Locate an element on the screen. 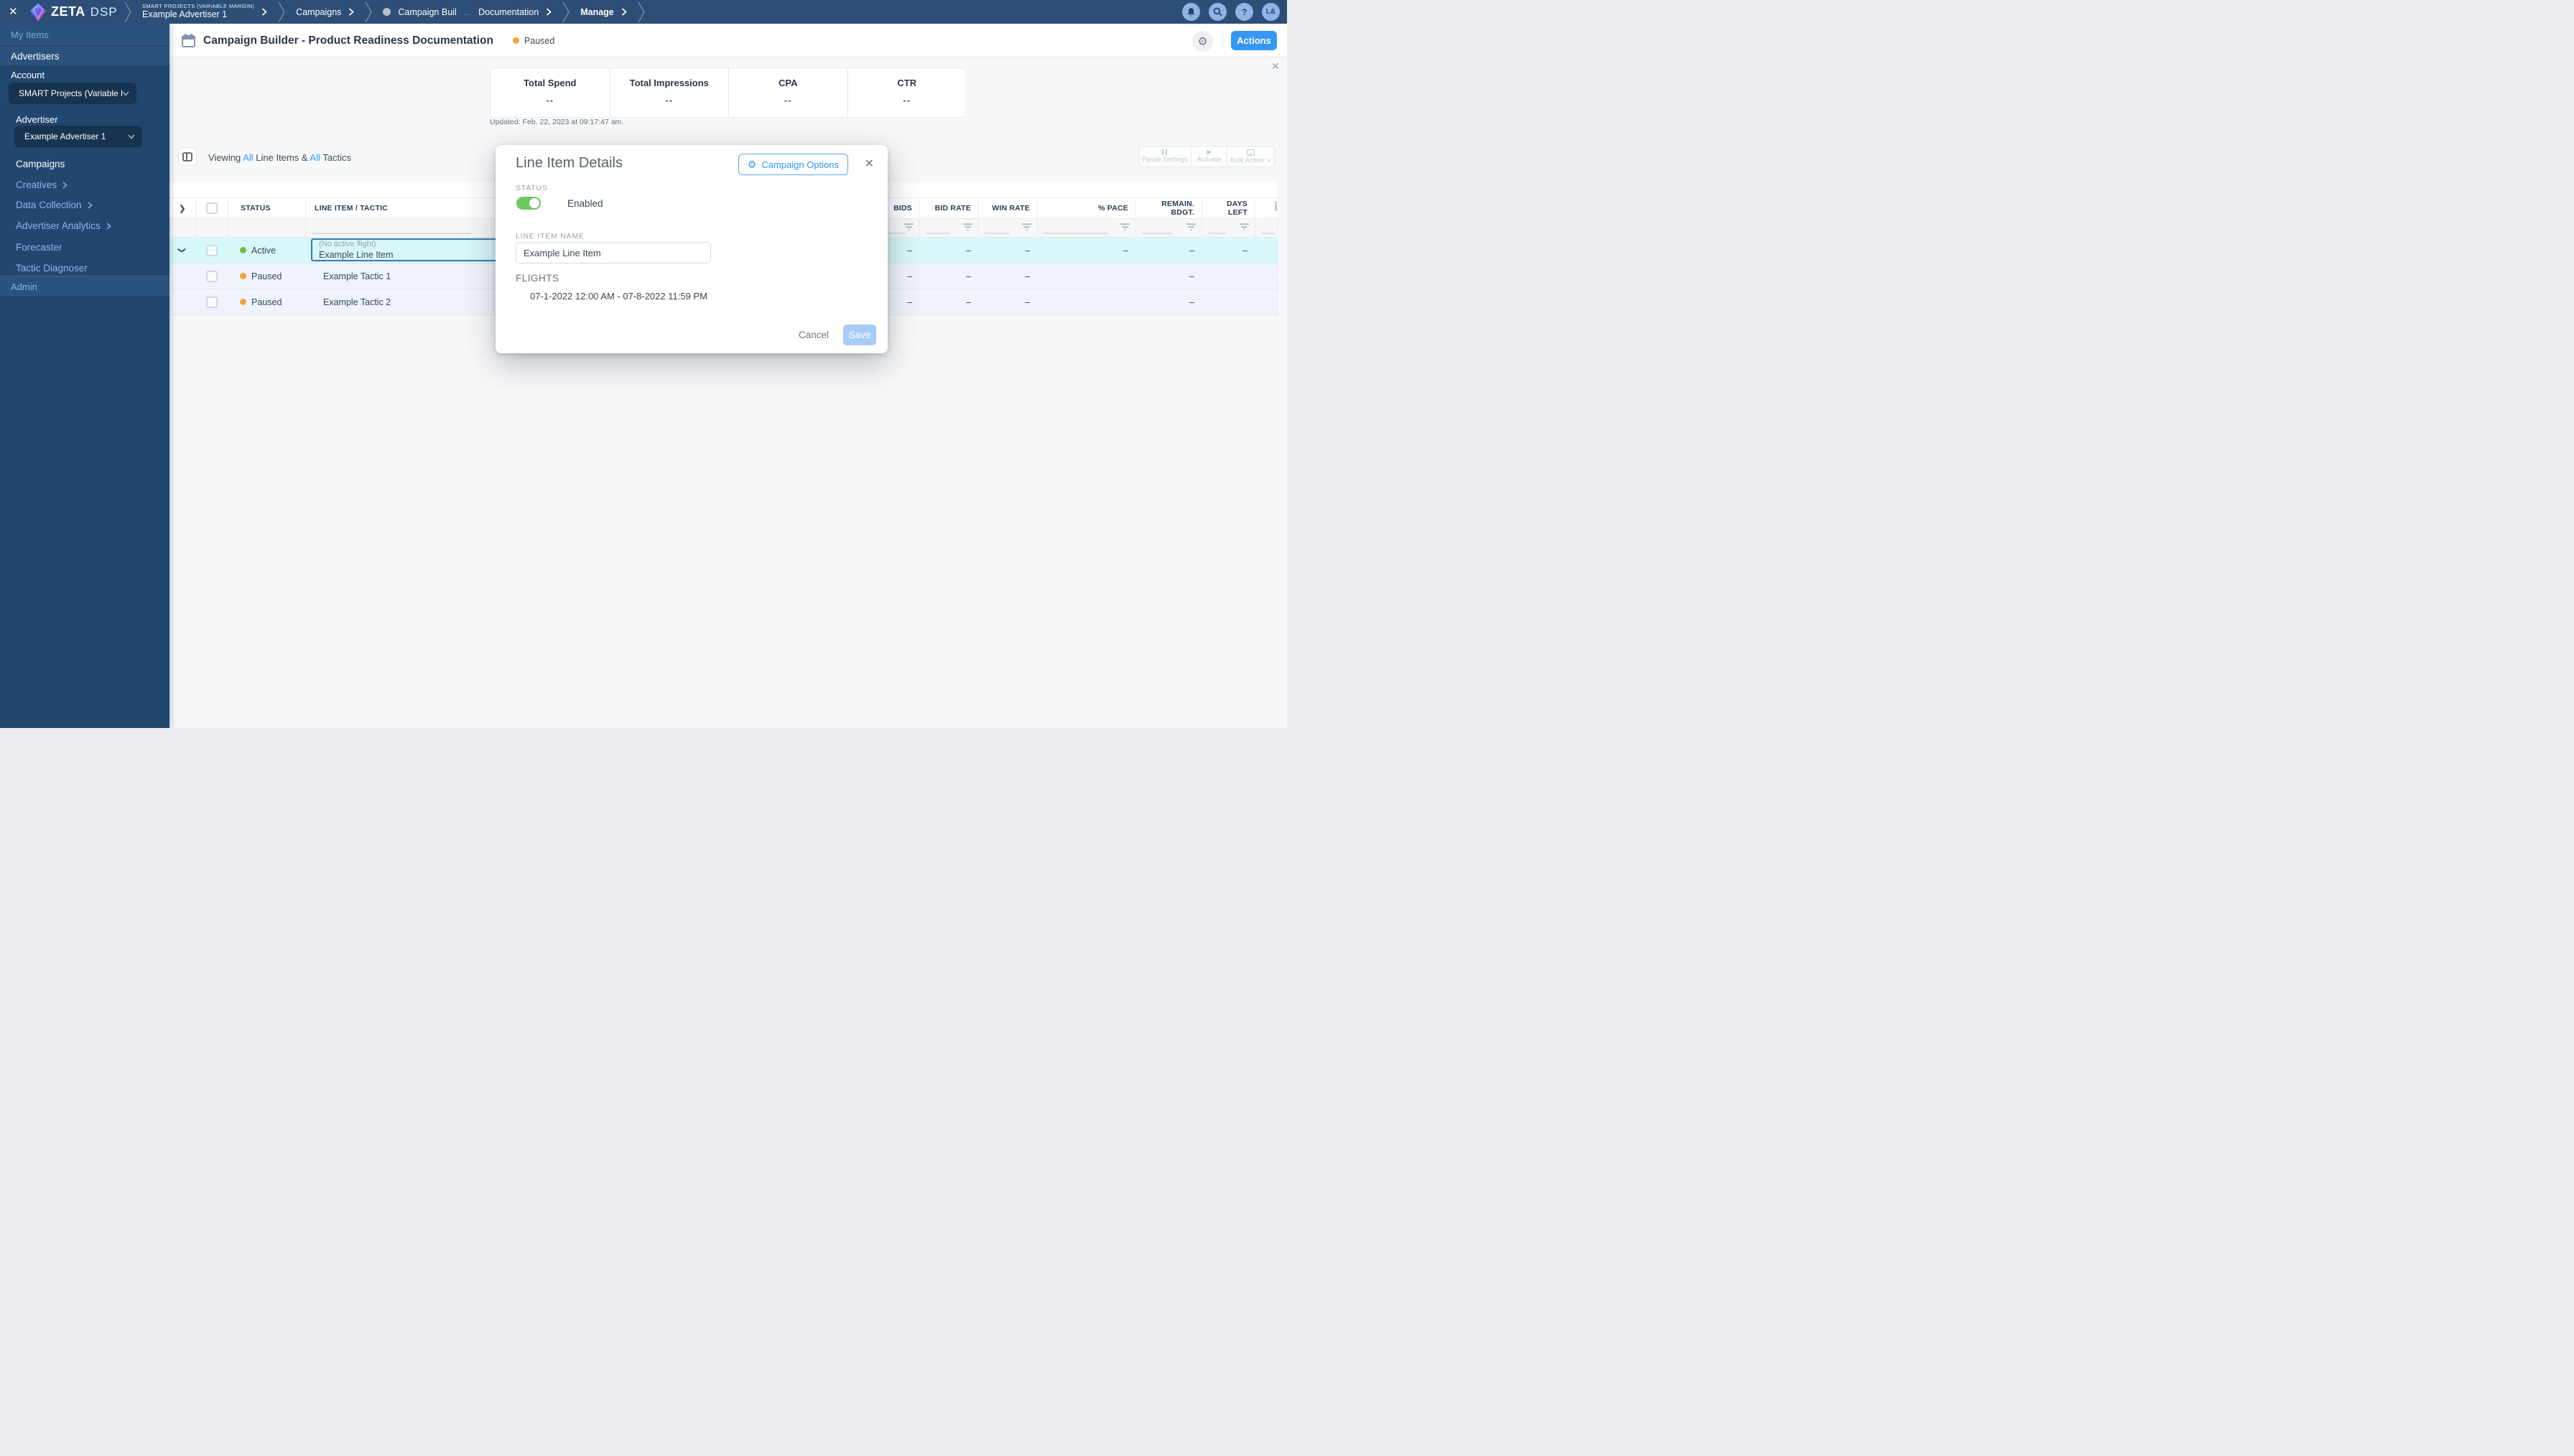  chevron-right-icon is located at coordinates (108, 226).